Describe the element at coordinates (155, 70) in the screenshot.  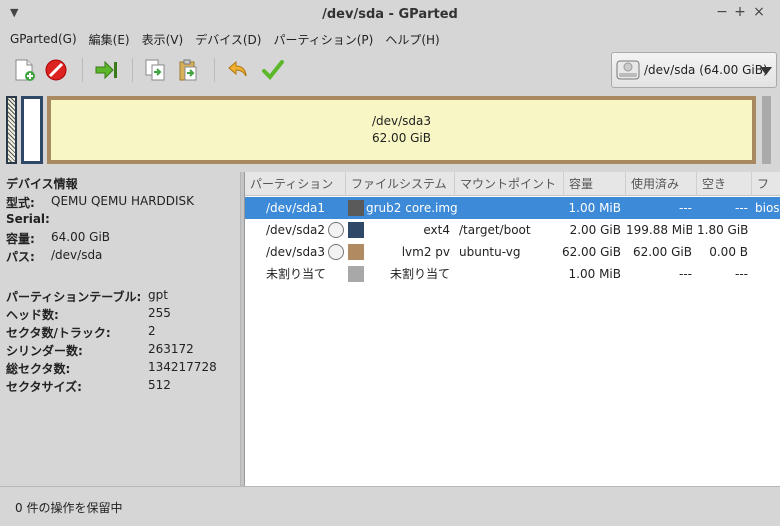
I see `copy-icon` at that location.